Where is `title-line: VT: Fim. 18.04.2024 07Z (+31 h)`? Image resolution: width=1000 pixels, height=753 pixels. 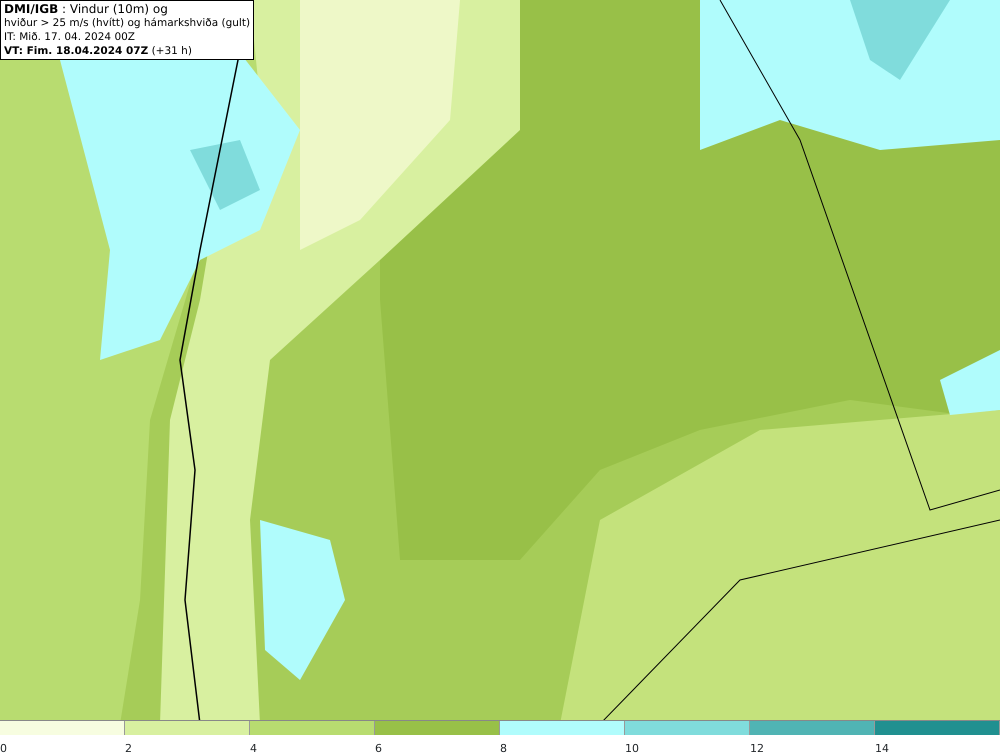
title-line: VT: Fim. 18.04.2024 07Z (+31 h) is located at coordinates (98, 51).